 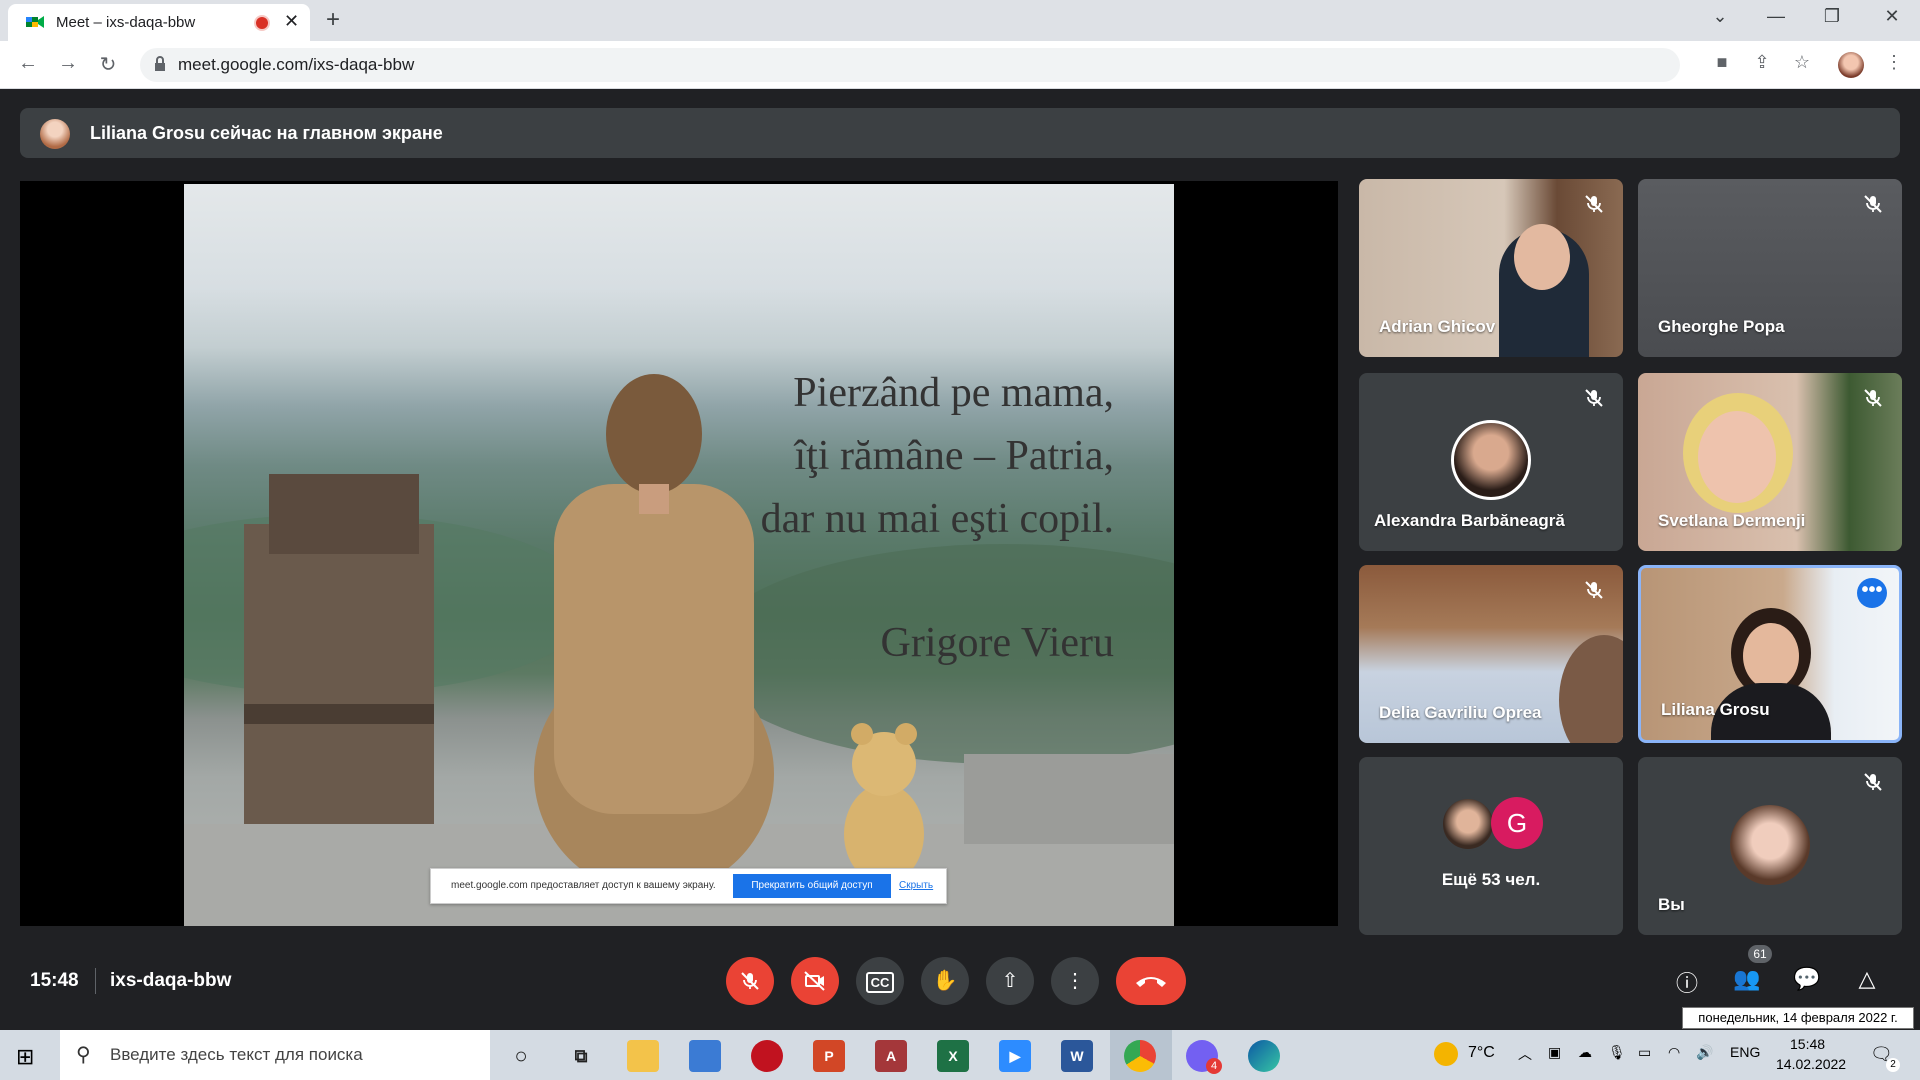 I want to click on quote-line-1: Pierzând pe mama,, so click(x=953, y=393).